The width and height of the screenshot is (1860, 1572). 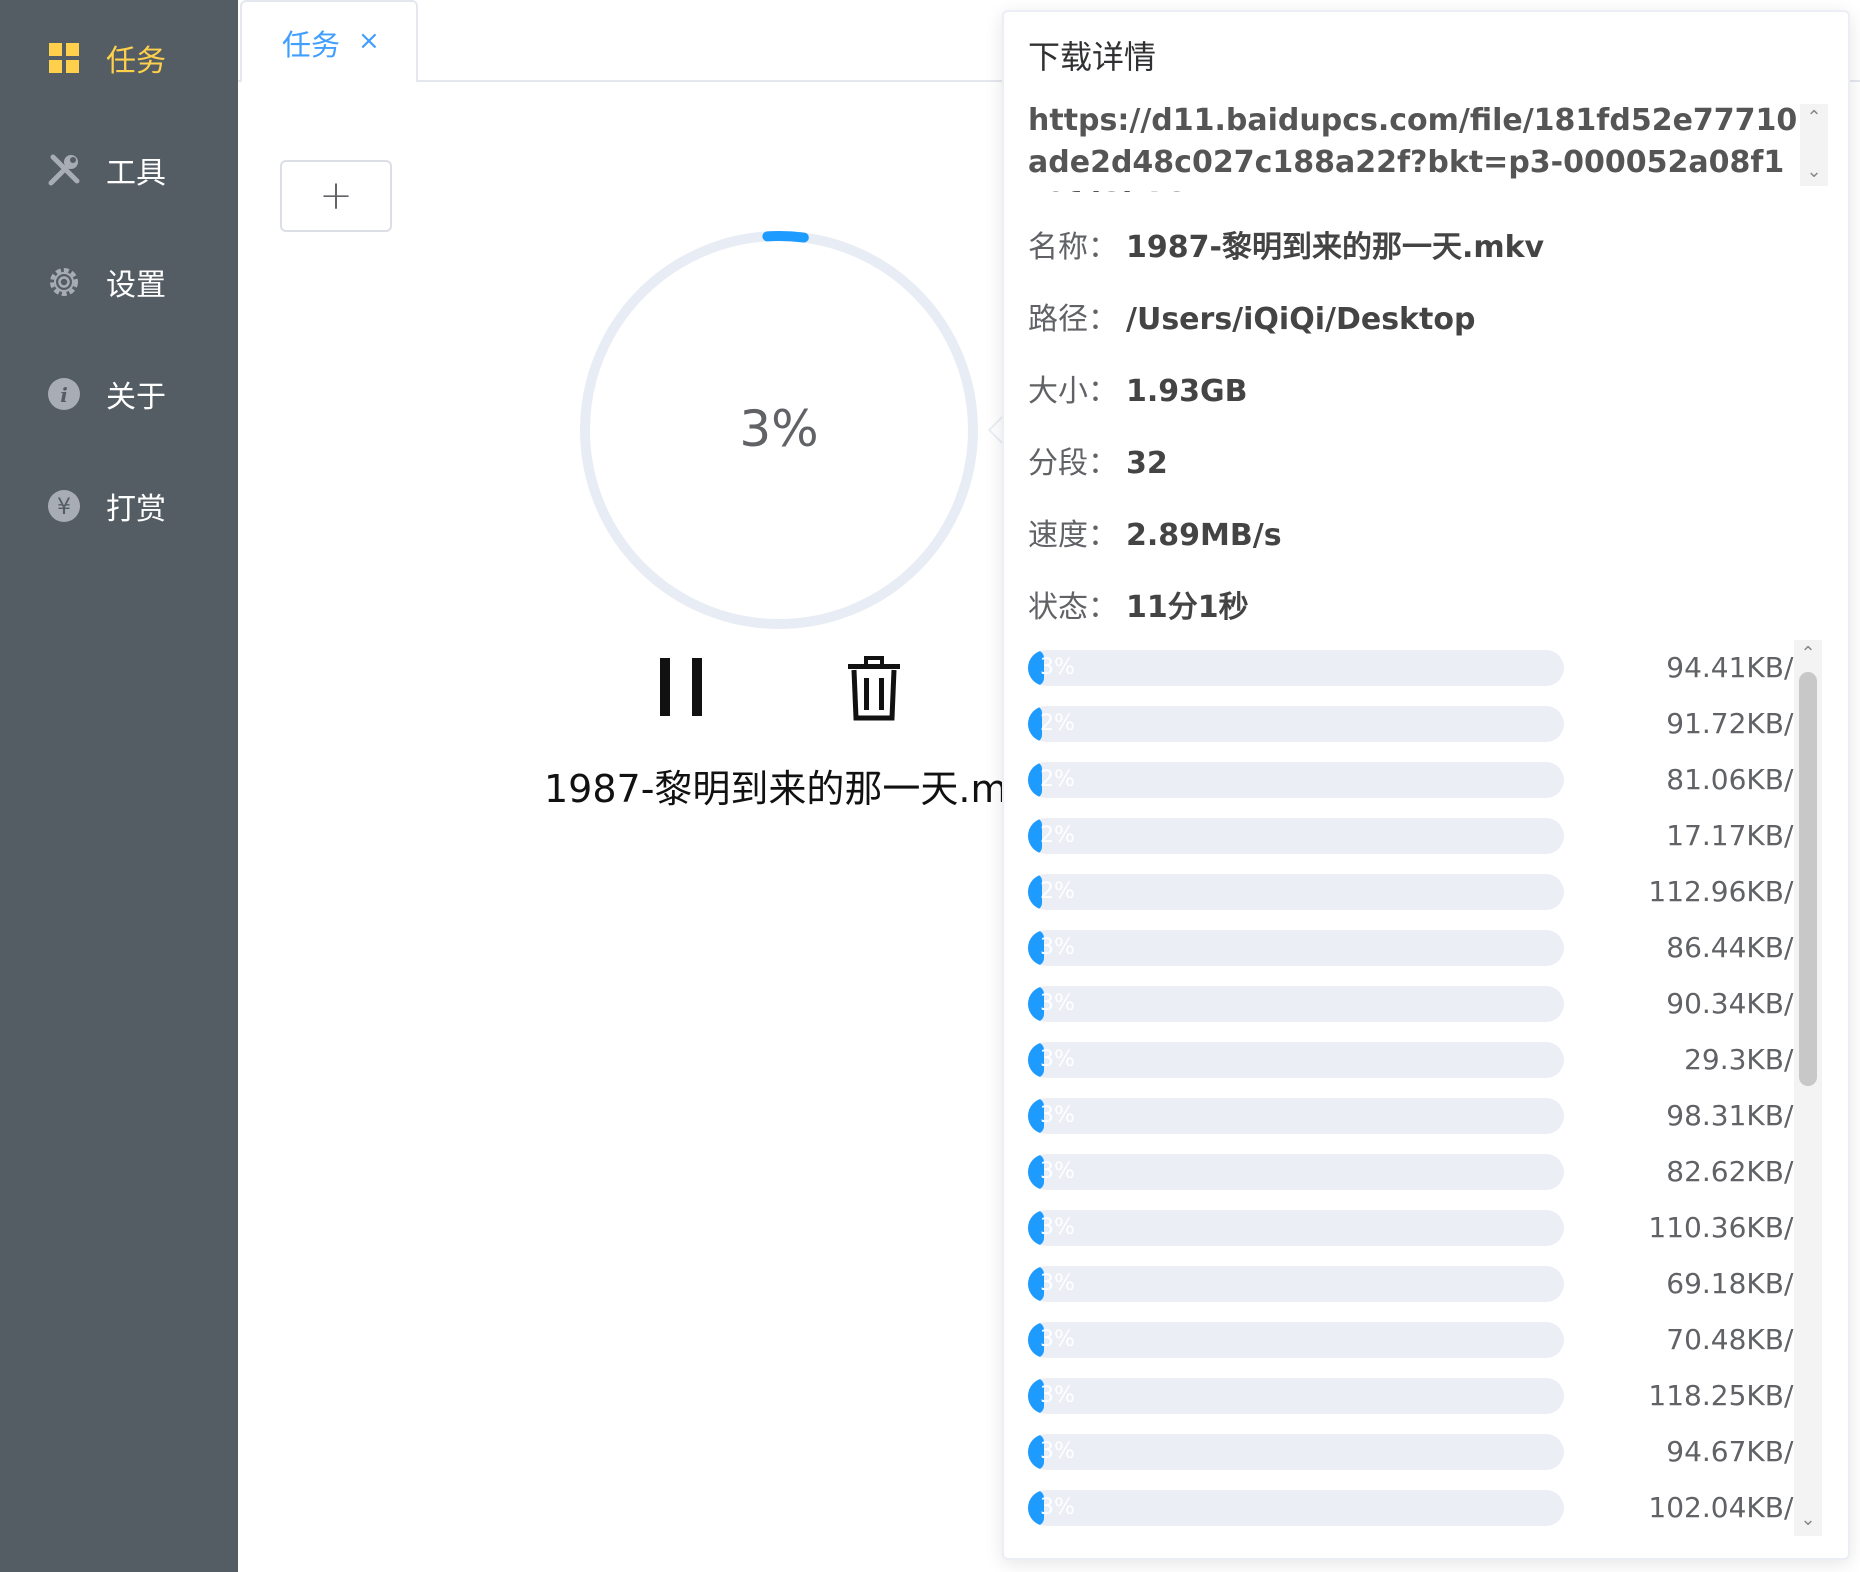 What do you see at coordinates (1418, 948) in the screenshot?
I see `segment-row: 3% 86.44KB/s` at bounding box center [1418, 948].